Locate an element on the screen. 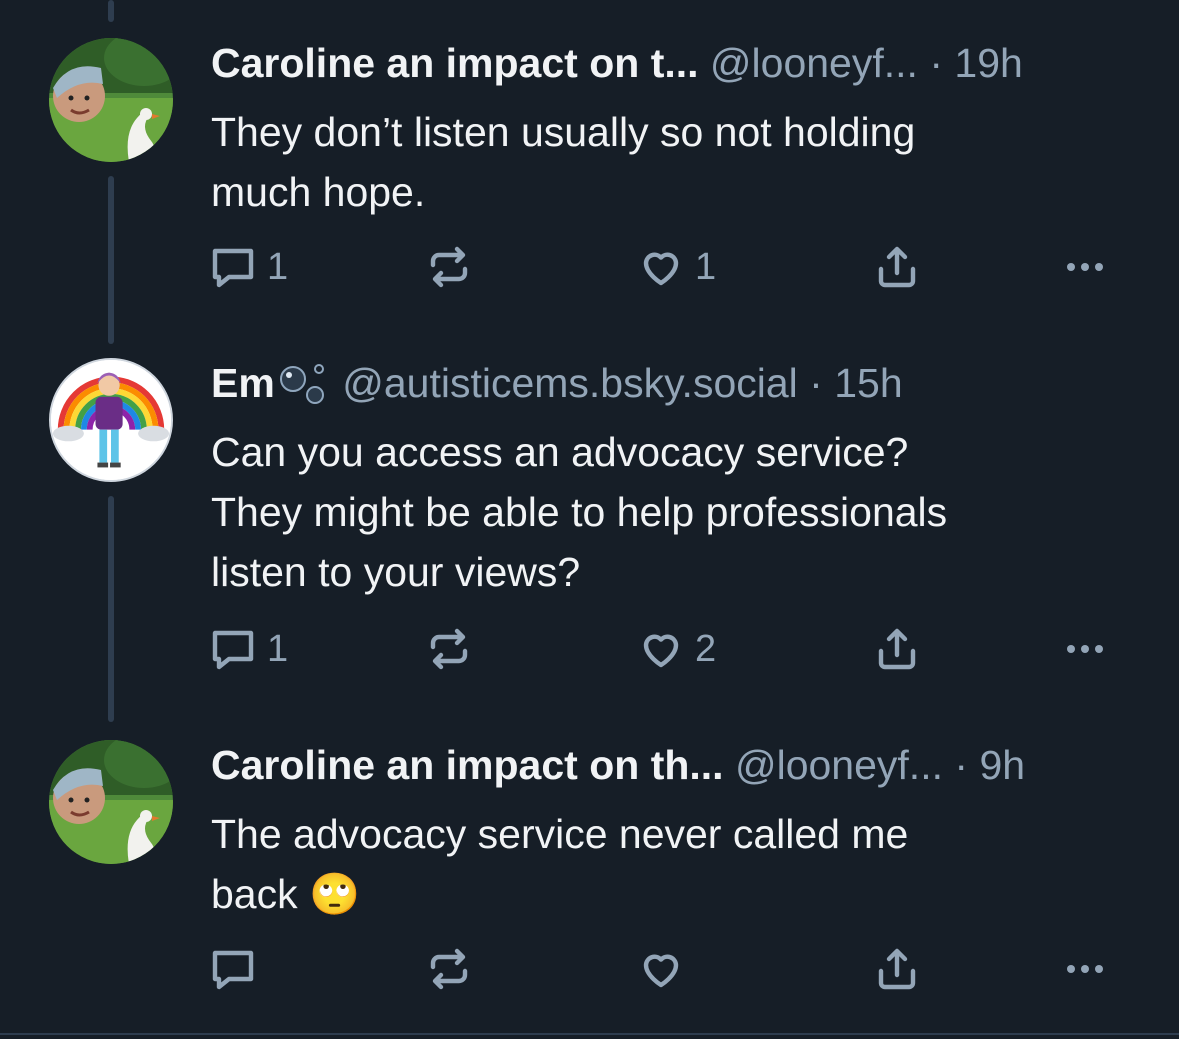  post-actions: 1 2 is located at coordinates (669, 649).